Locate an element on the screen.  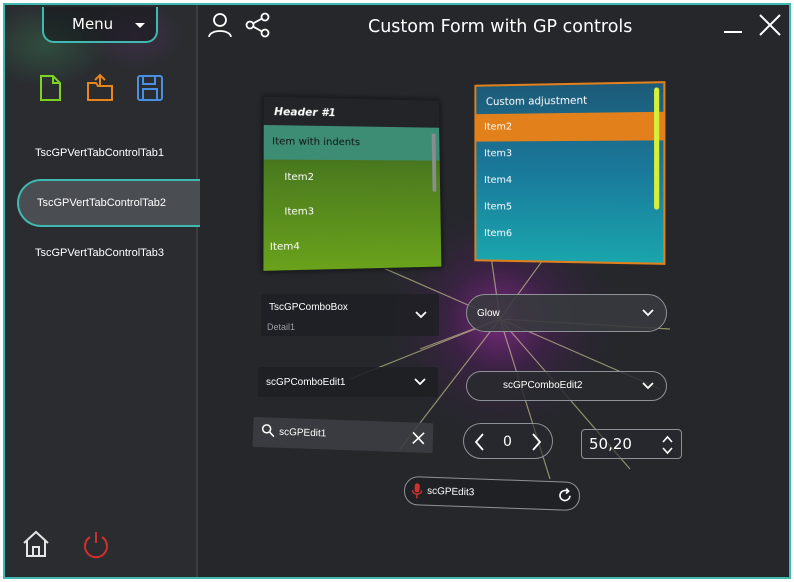
refresh-icon is located at coordinates (565, 495).